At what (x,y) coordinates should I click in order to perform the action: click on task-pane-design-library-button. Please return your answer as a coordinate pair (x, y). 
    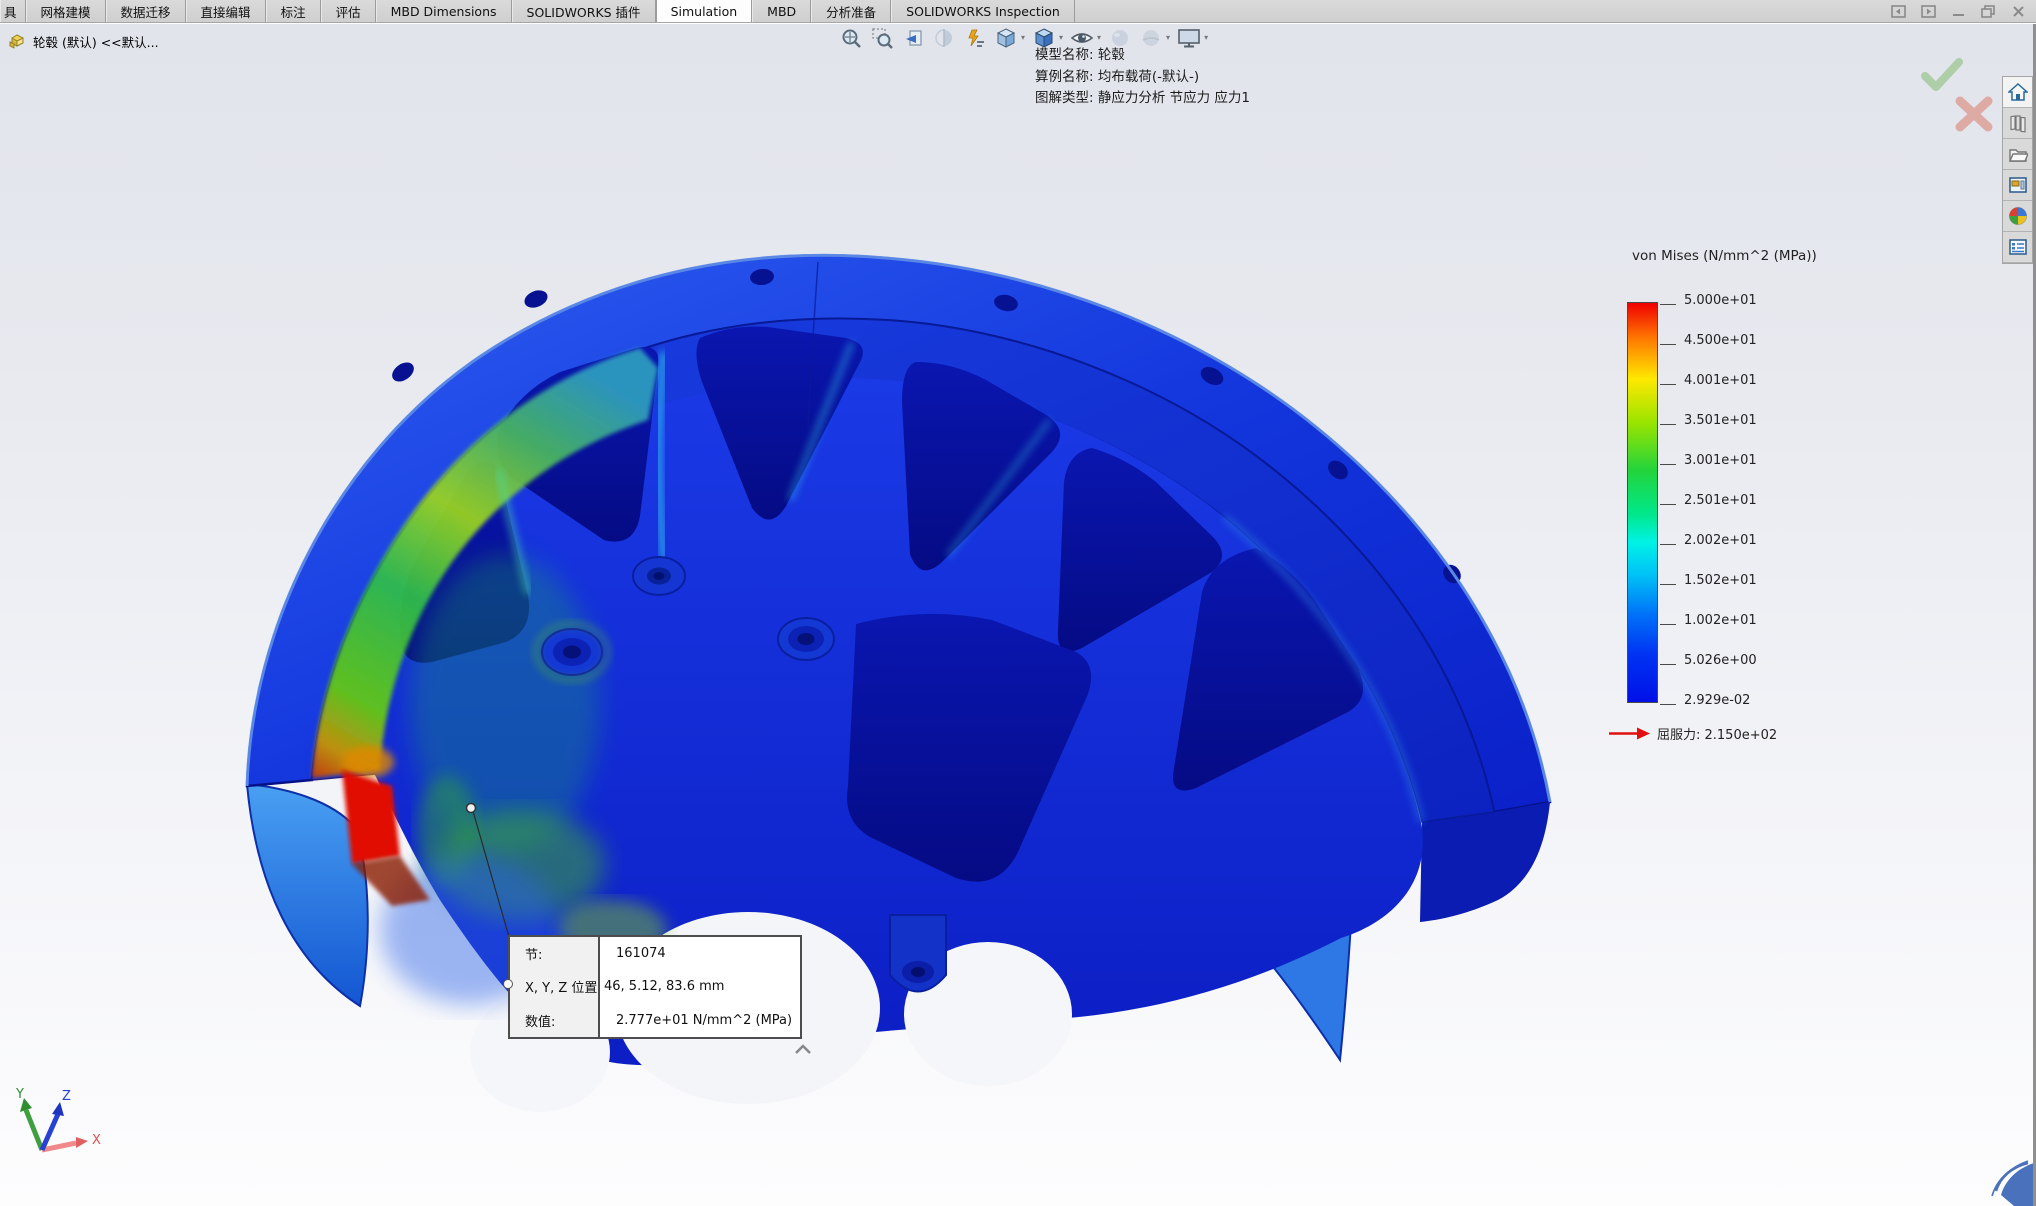
    Looking at the image, I should click on (2017, 123).